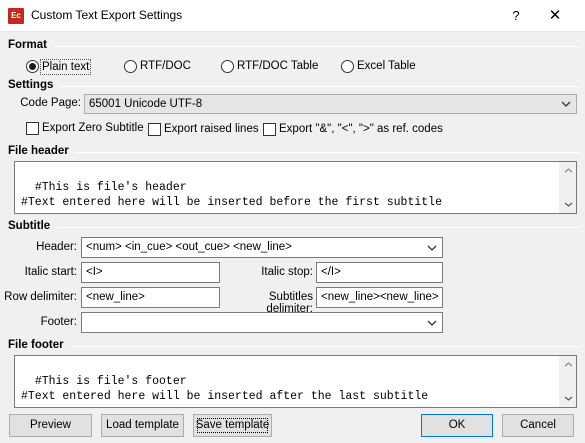  I want to click on preview-button: Preview, so click(50, 425).